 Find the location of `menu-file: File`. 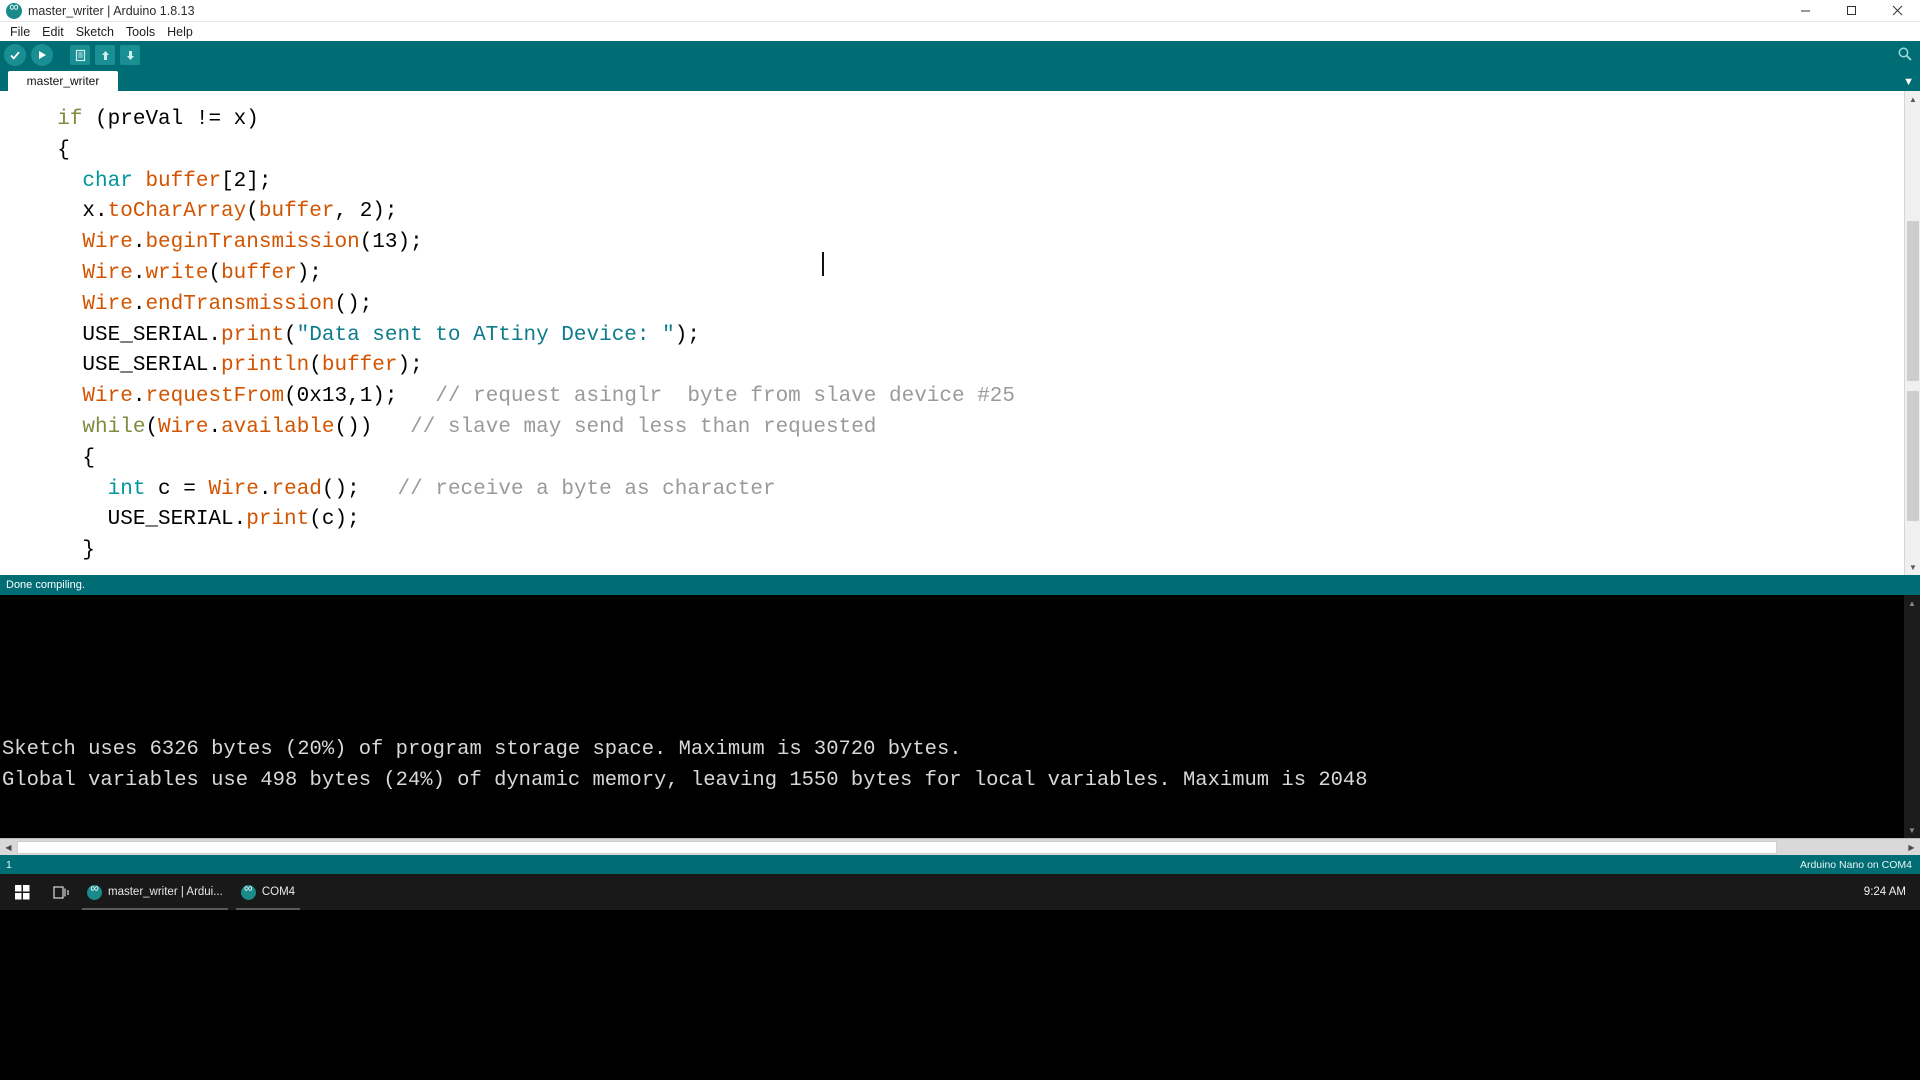

menu-file: File is located at coordinates (20, 32).